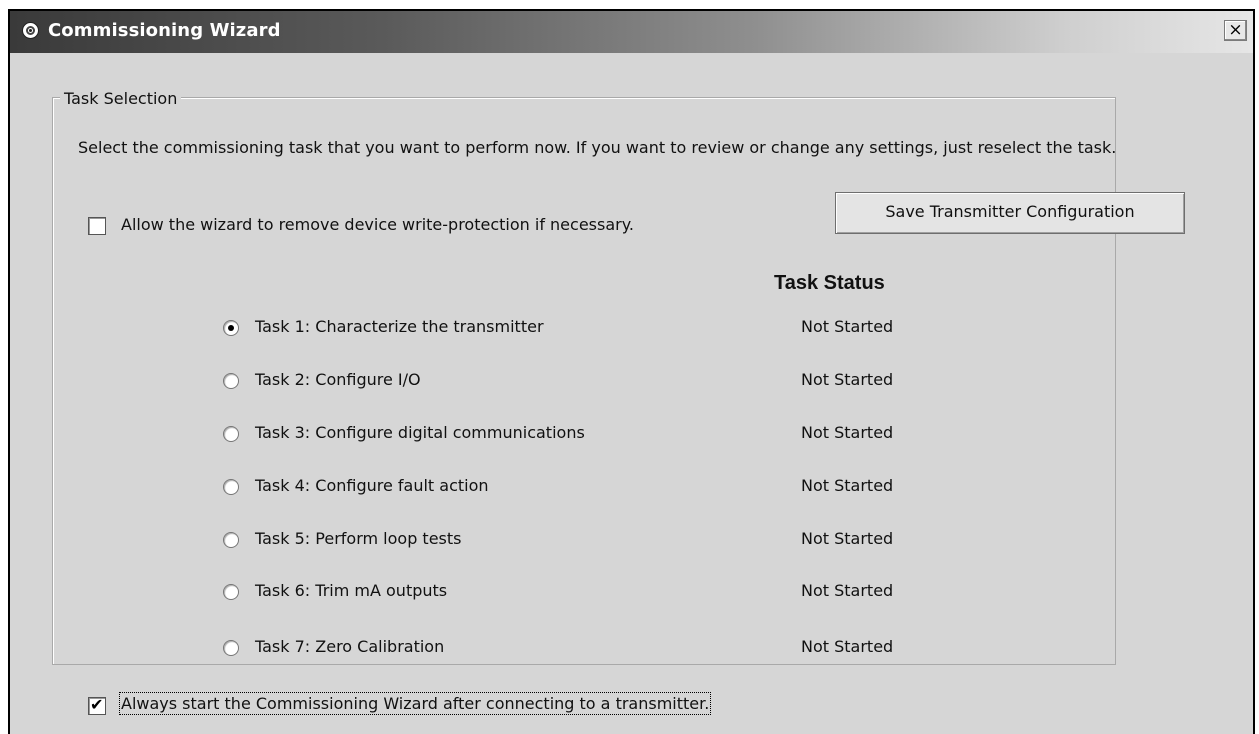 This screenshot has width=1259, height=734. I want to click on save-transmitter-configuration-button: Save Transmitter Configuration, so click(1010, 213).